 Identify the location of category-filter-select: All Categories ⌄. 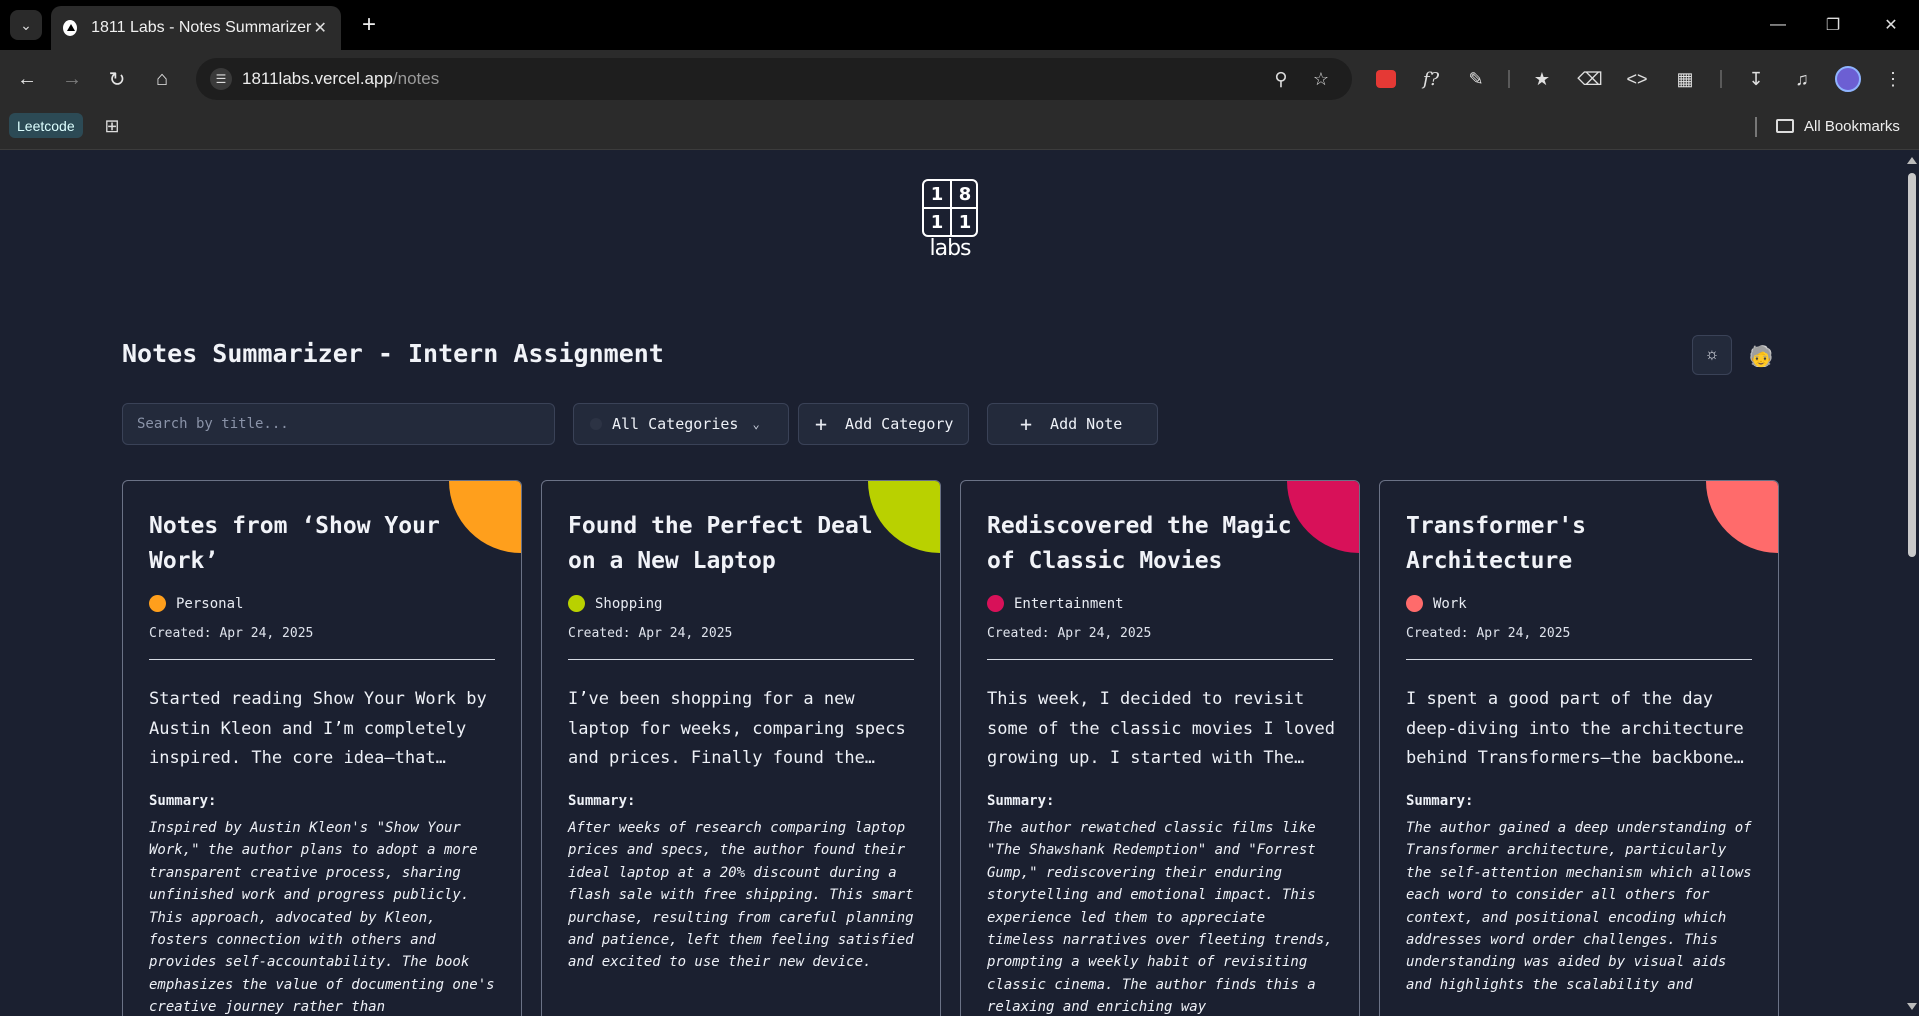
(681, 424).